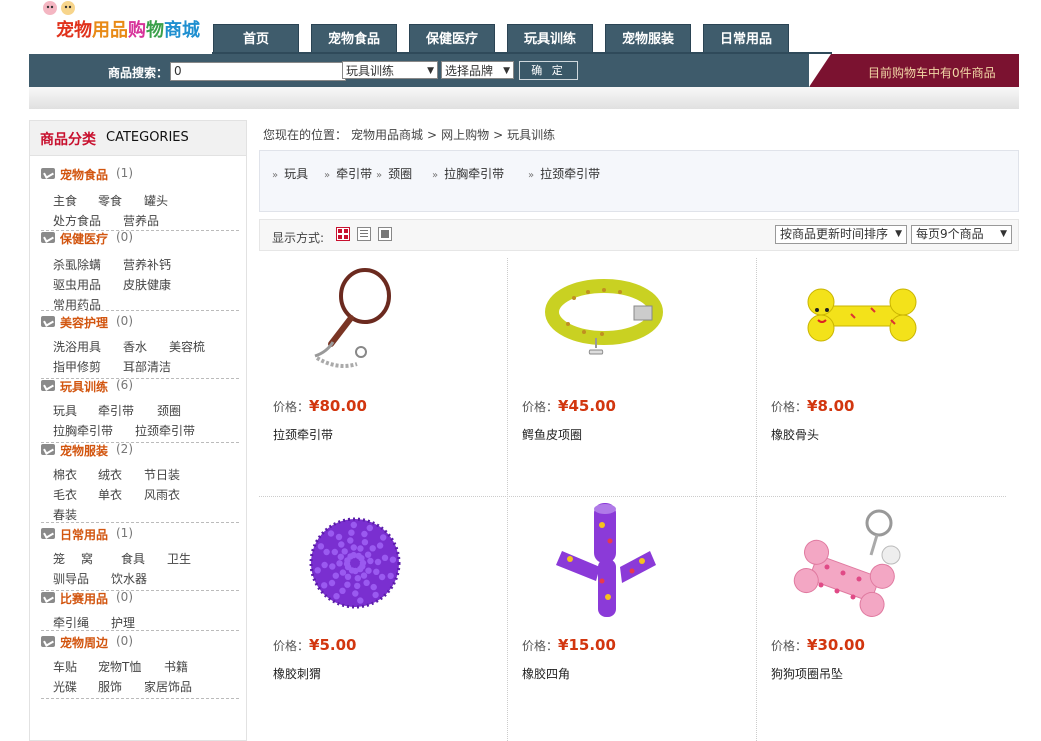 The height and width of the screenshot is (741, 1041). Describe the element at coordinates (394, 173) in the screenshot. I see `tag-link: » 颈圈` at that location.